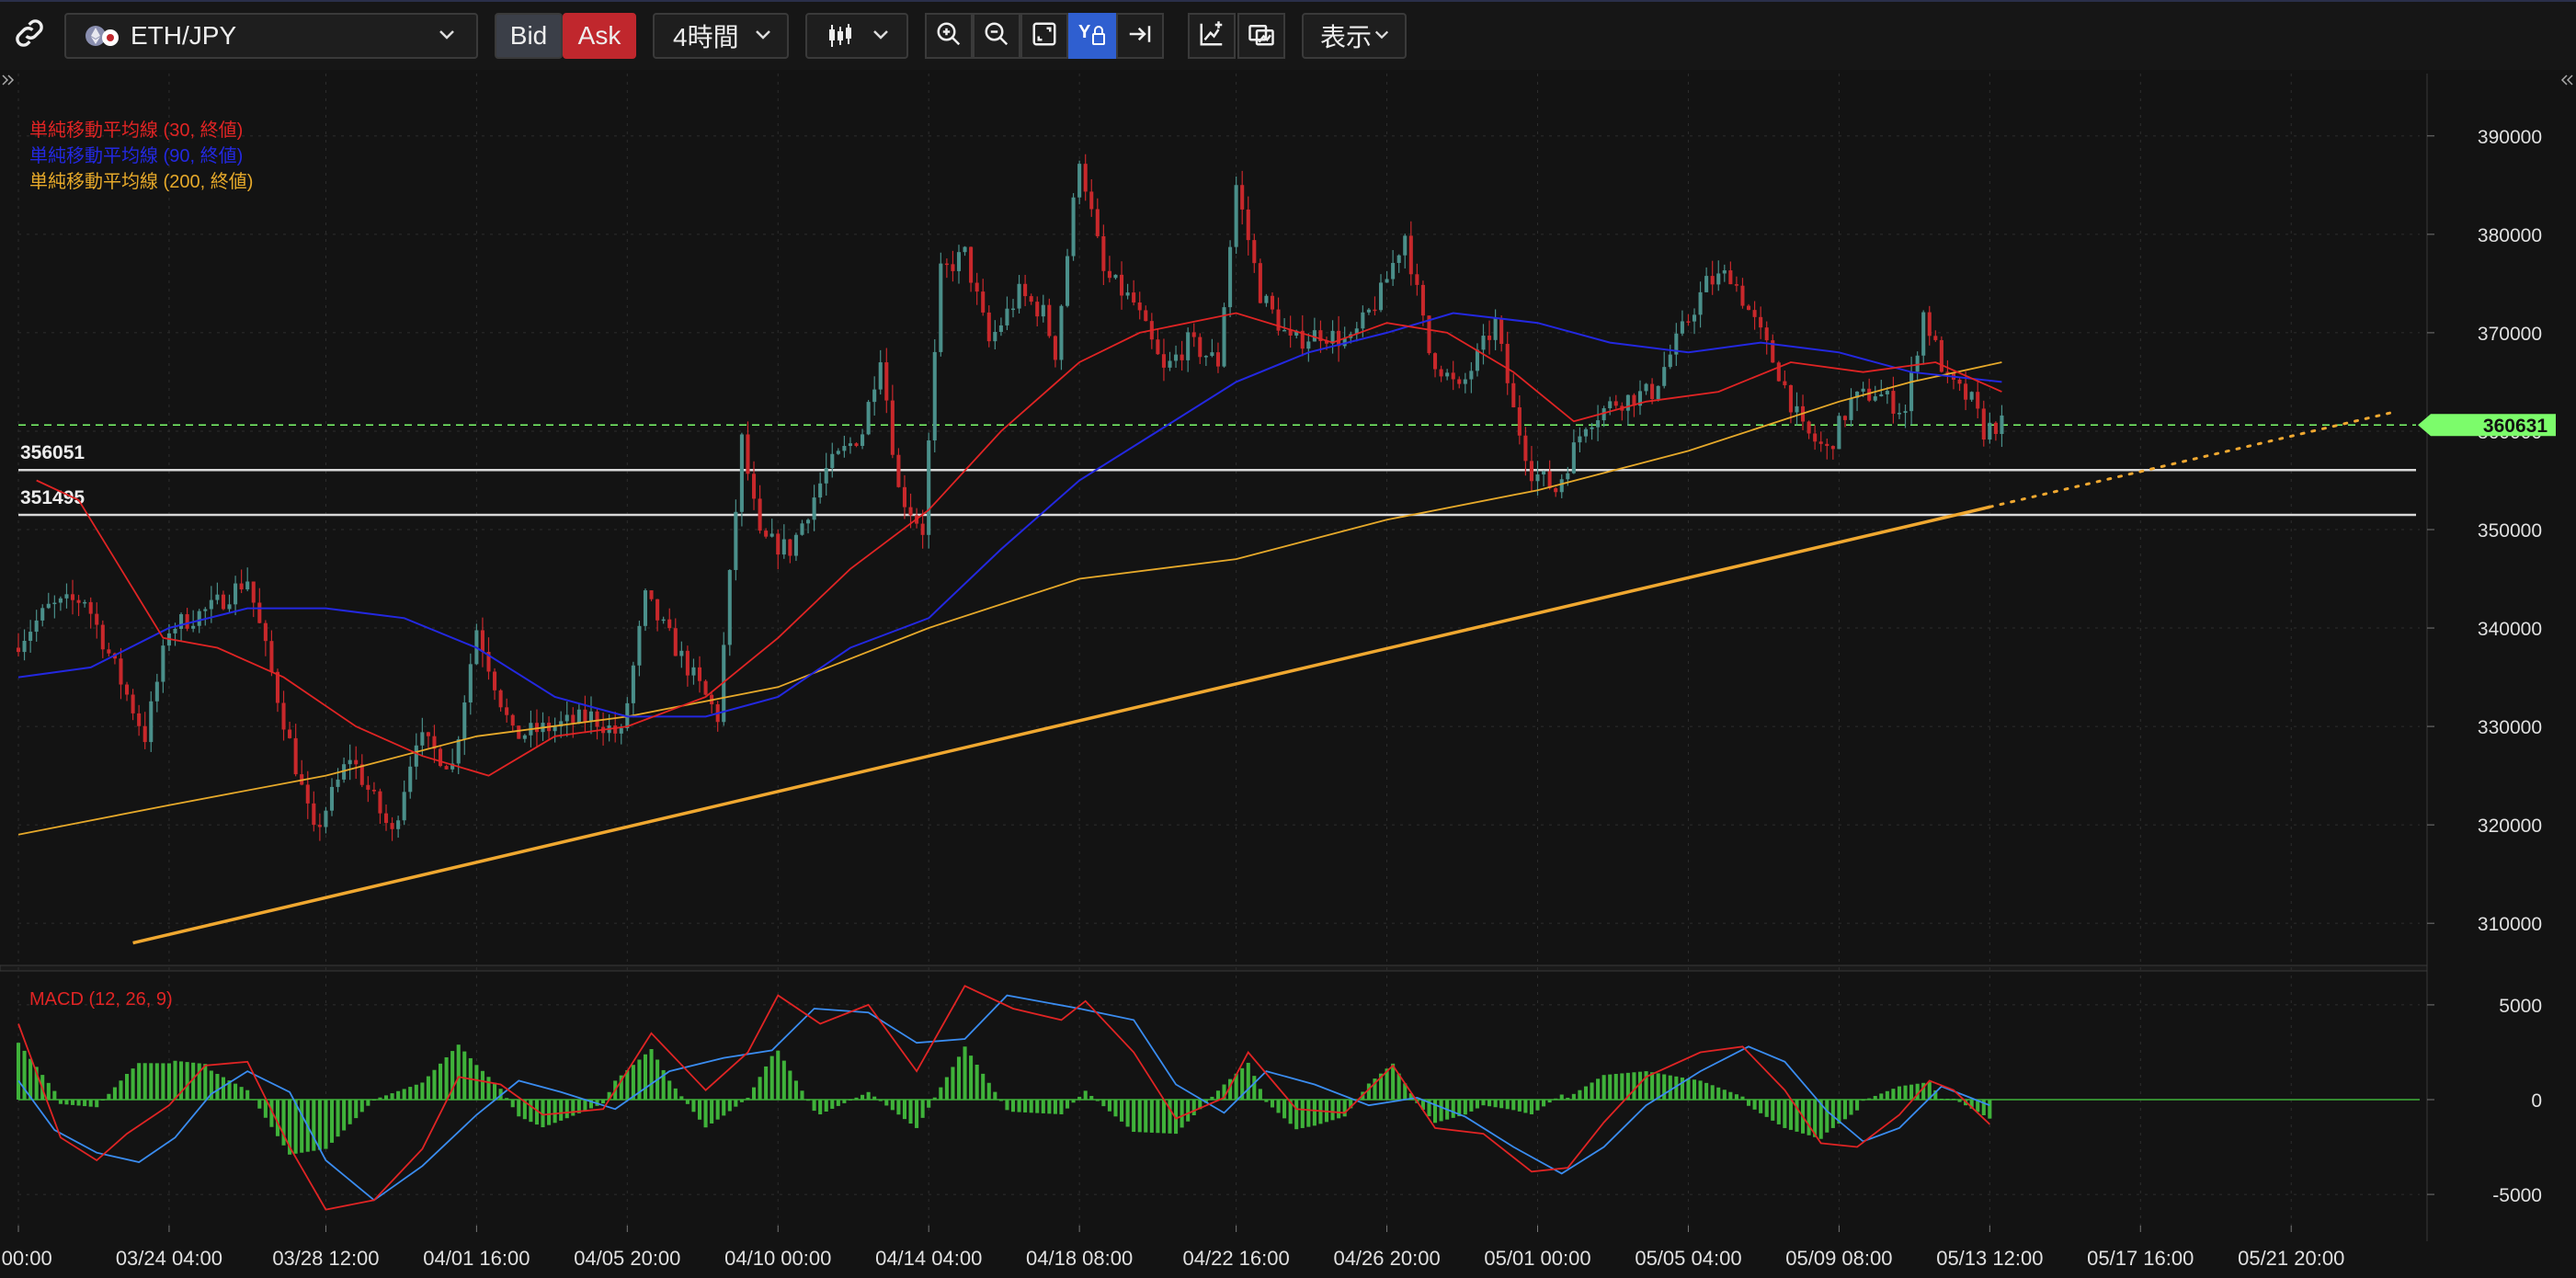 This screenshot has height=1278, width=2576. What do you see at coordinates (271, 36) in the screenshot?
I see `symbol-select: ETH/JPY` at bounding box center [271, 36].